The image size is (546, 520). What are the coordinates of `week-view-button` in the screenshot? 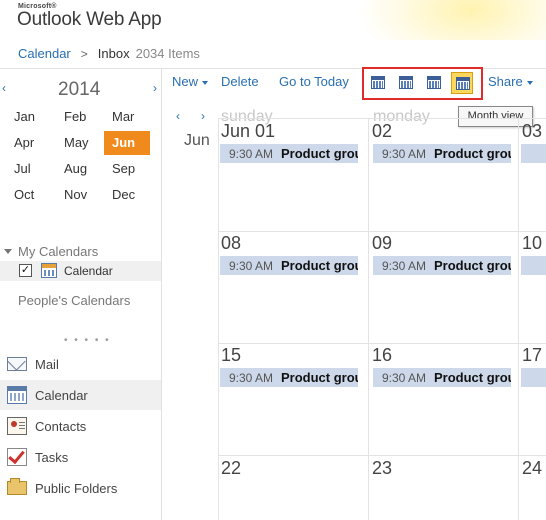 It's located at (434, 83).